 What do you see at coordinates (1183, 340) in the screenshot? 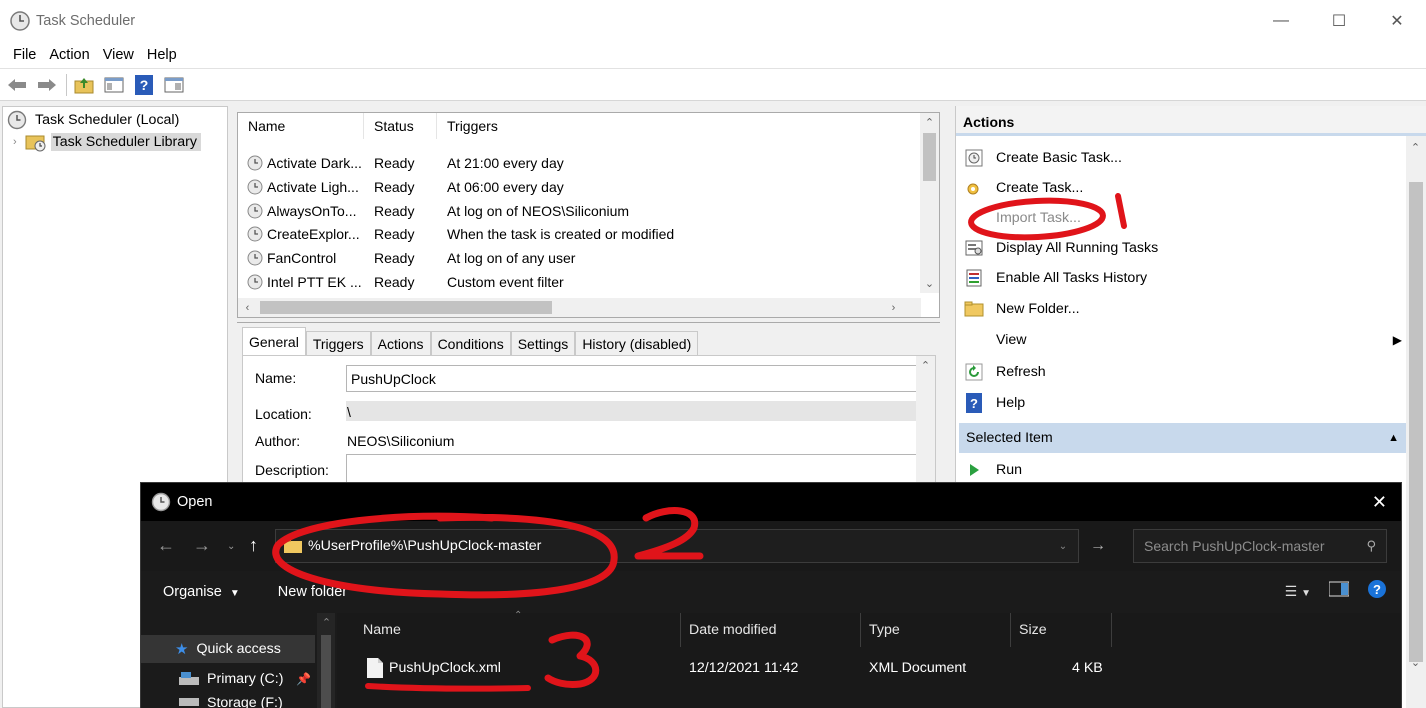
I see `view-action: View ▶` at bounding box center [1183, 340].